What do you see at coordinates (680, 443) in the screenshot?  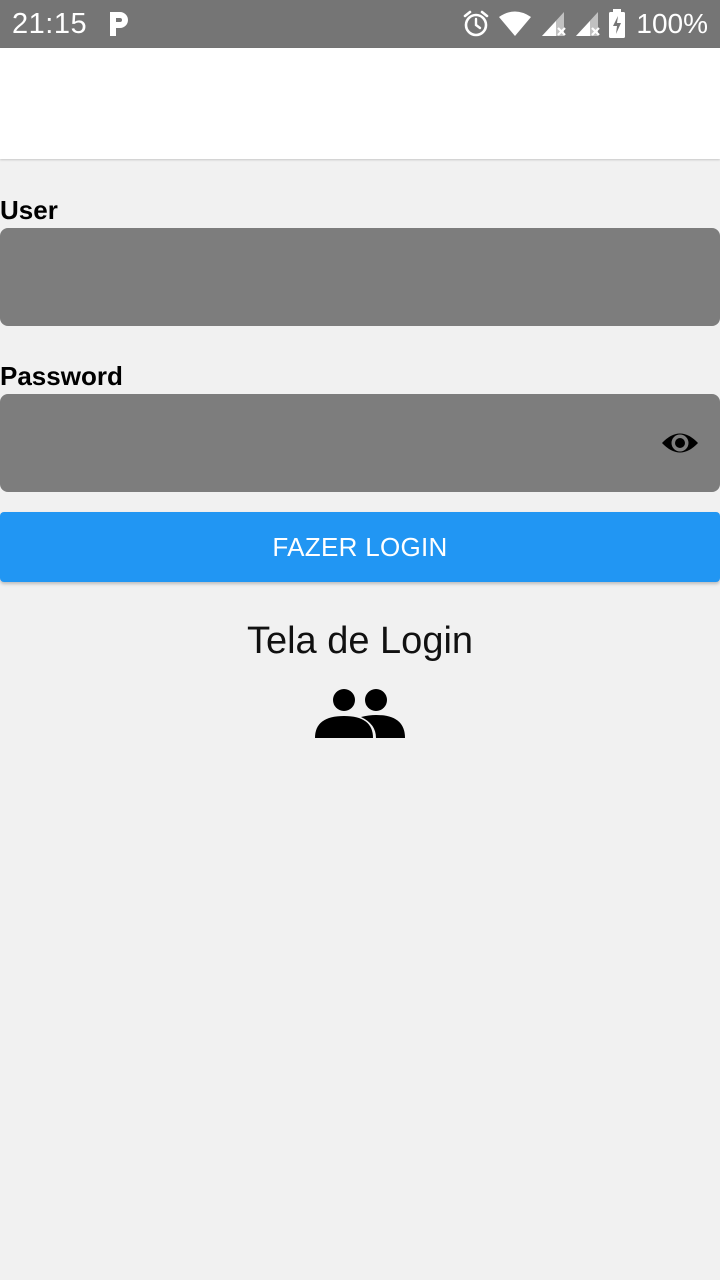 I see `eye-icon` at bounding box center [680, 443].